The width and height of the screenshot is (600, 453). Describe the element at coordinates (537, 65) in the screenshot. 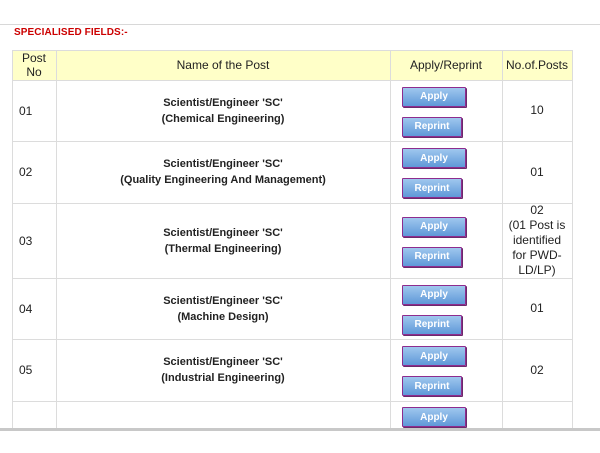

I see `header-no-of-posts: No.of.Posts` at that location.